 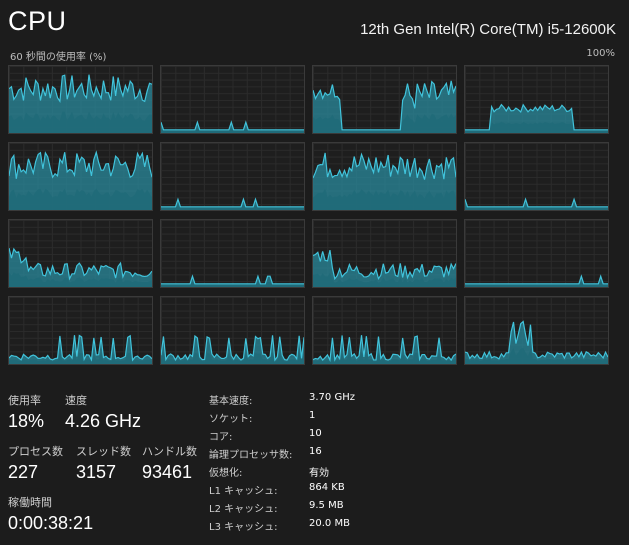 What do you see at coordinates (243, 527) in the screenshot?
I see `spec-key: L3 キャッシュ:` at bounding box center [243, 527].